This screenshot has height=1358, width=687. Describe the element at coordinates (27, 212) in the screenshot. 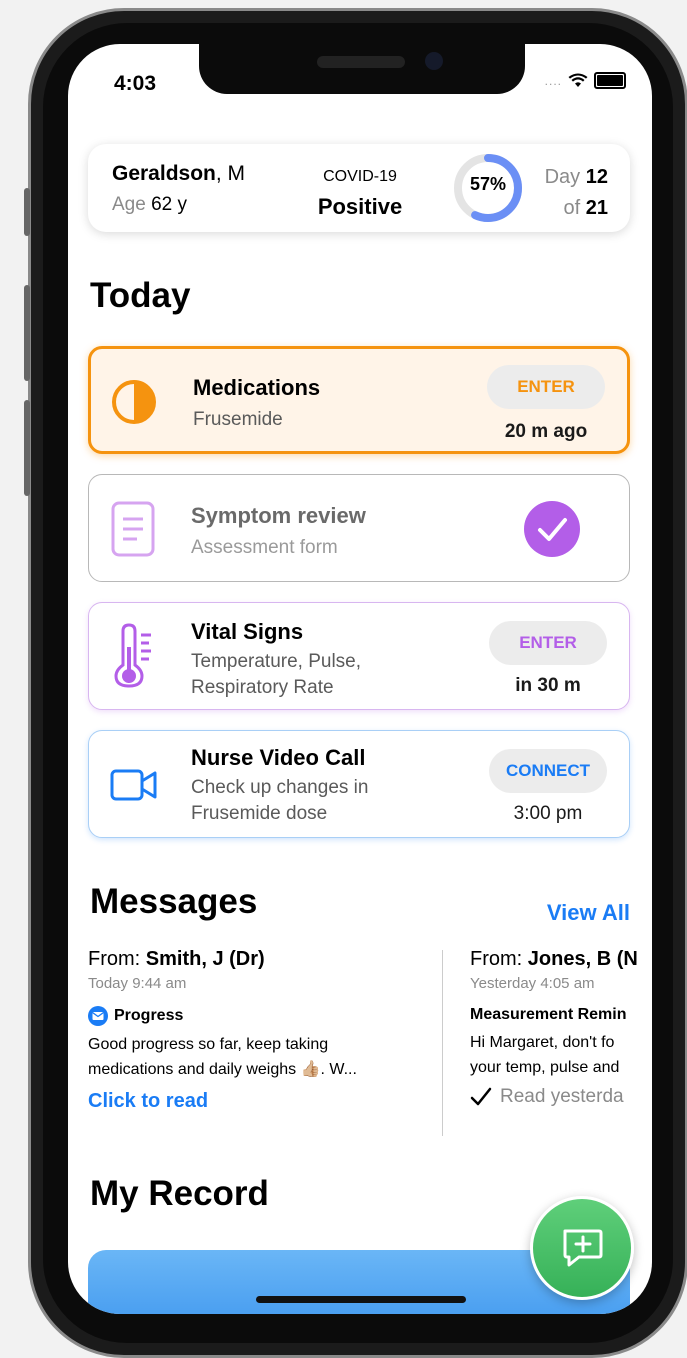

I see `mute-switch` at that location.